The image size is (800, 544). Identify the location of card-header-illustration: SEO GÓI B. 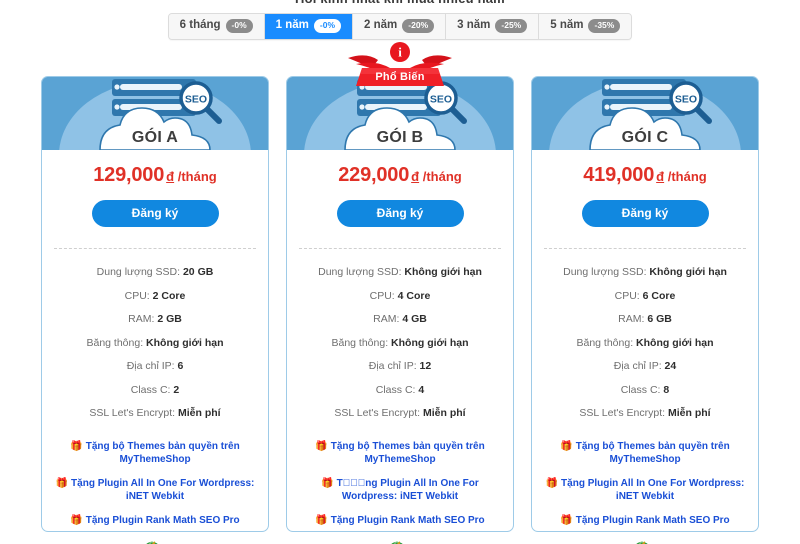
(400, 113).